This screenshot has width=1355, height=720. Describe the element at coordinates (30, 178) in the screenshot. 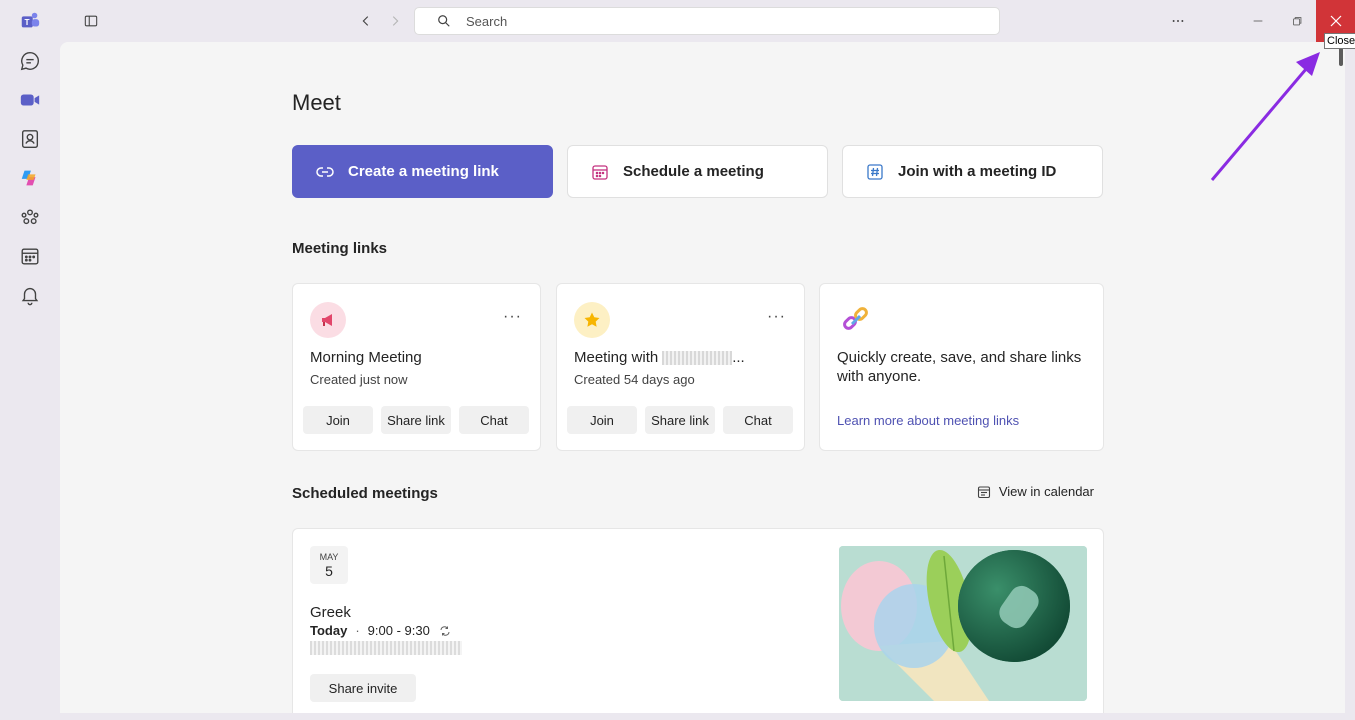

I see `copilot-icon` at that location.